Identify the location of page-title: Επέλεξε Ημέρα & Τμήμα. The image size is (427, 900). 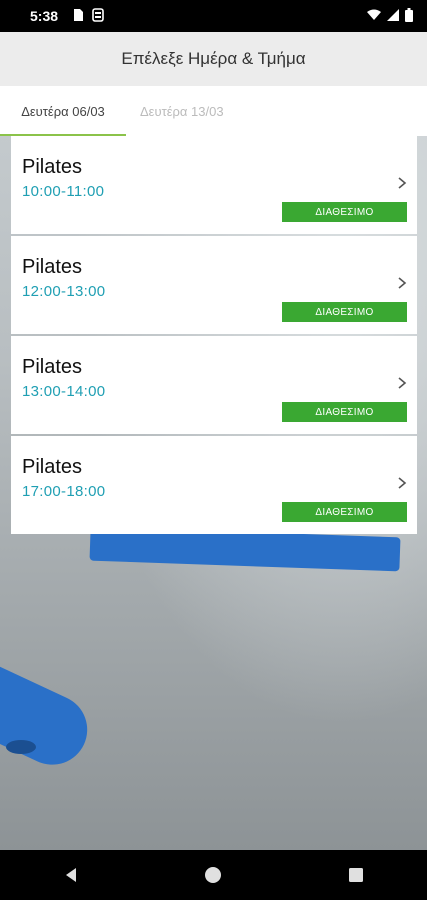
(213, 58).